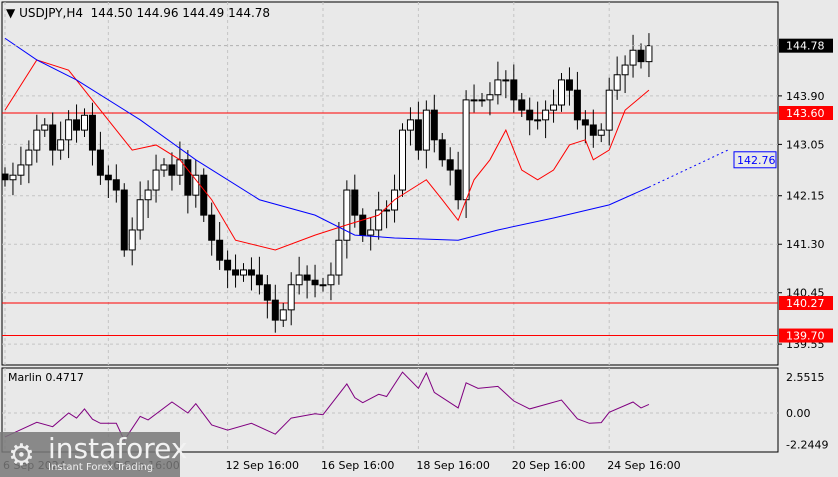 The image size is (838, 477). Describe the element at coordinates (798, 413) in the screenshot. I see `indicator-tick-label: 0.00` at that location.